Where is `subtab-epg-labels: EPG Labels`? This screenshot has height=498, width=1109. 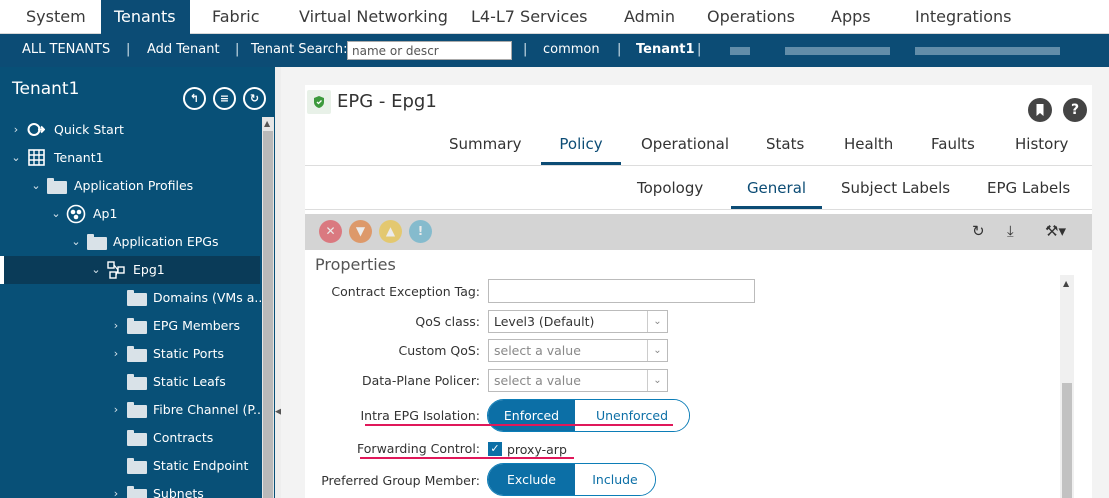 subtab-epg-labels: EPG Labels is located at coordinates (1028, 194).